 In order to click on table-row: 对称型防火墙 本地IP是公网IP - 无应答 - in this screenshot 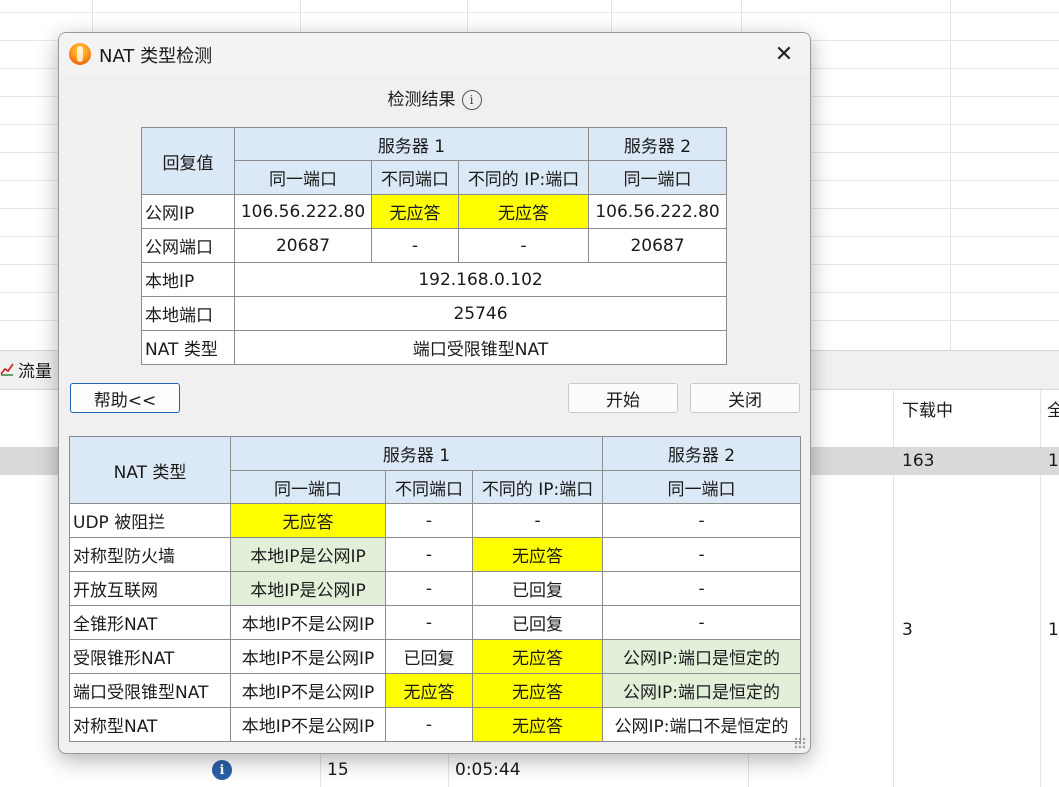, I will do `click(435, 554)`.